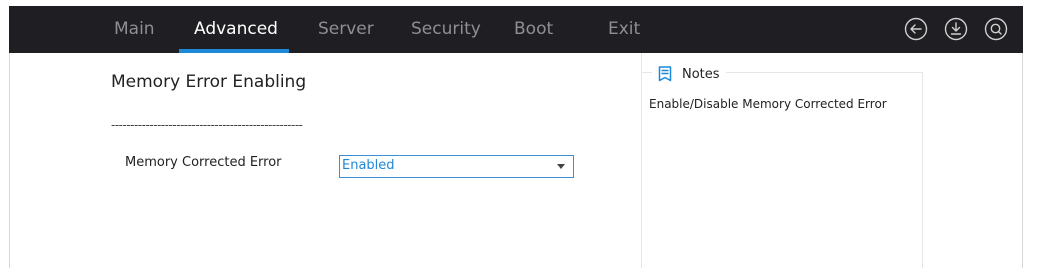  Describe the element at coordinates (533, 29) in the screenshot. I see `tab-boot: Boot` at that location.